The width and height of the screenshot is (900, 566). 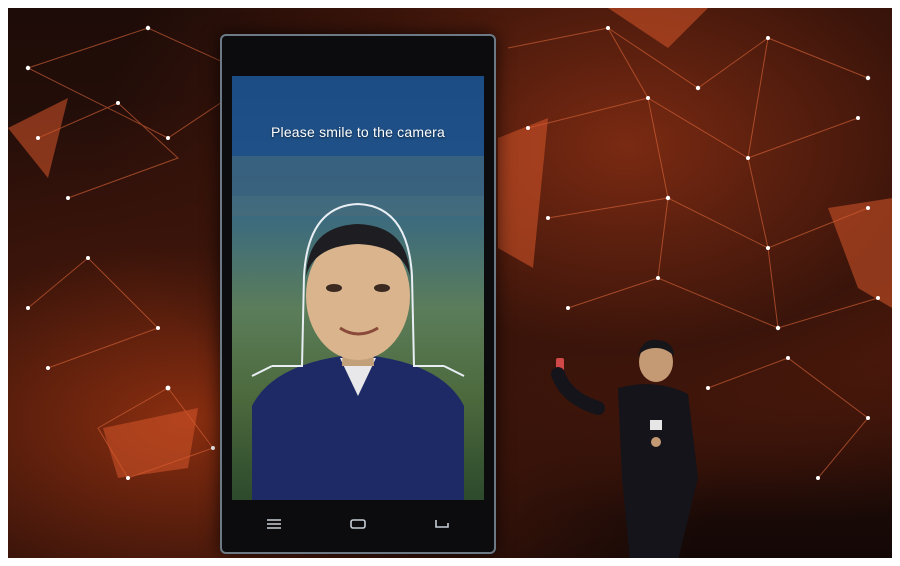 What do you see at coordinates (442, 524) in the screenshot?
I see `back-icon` at bounding box center [442, 524].